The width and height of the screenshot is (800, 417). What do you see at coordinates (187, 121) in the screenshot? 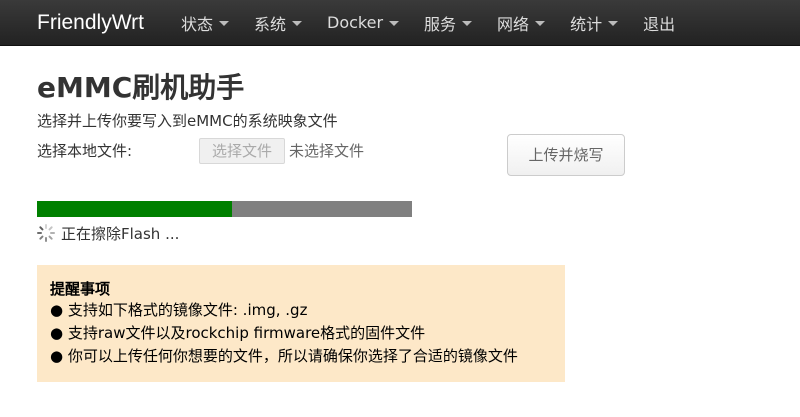
I see `page-subtitle: 选择并上传你要写入到eMMC的系统映象文件` at bounding box center [187, 121].